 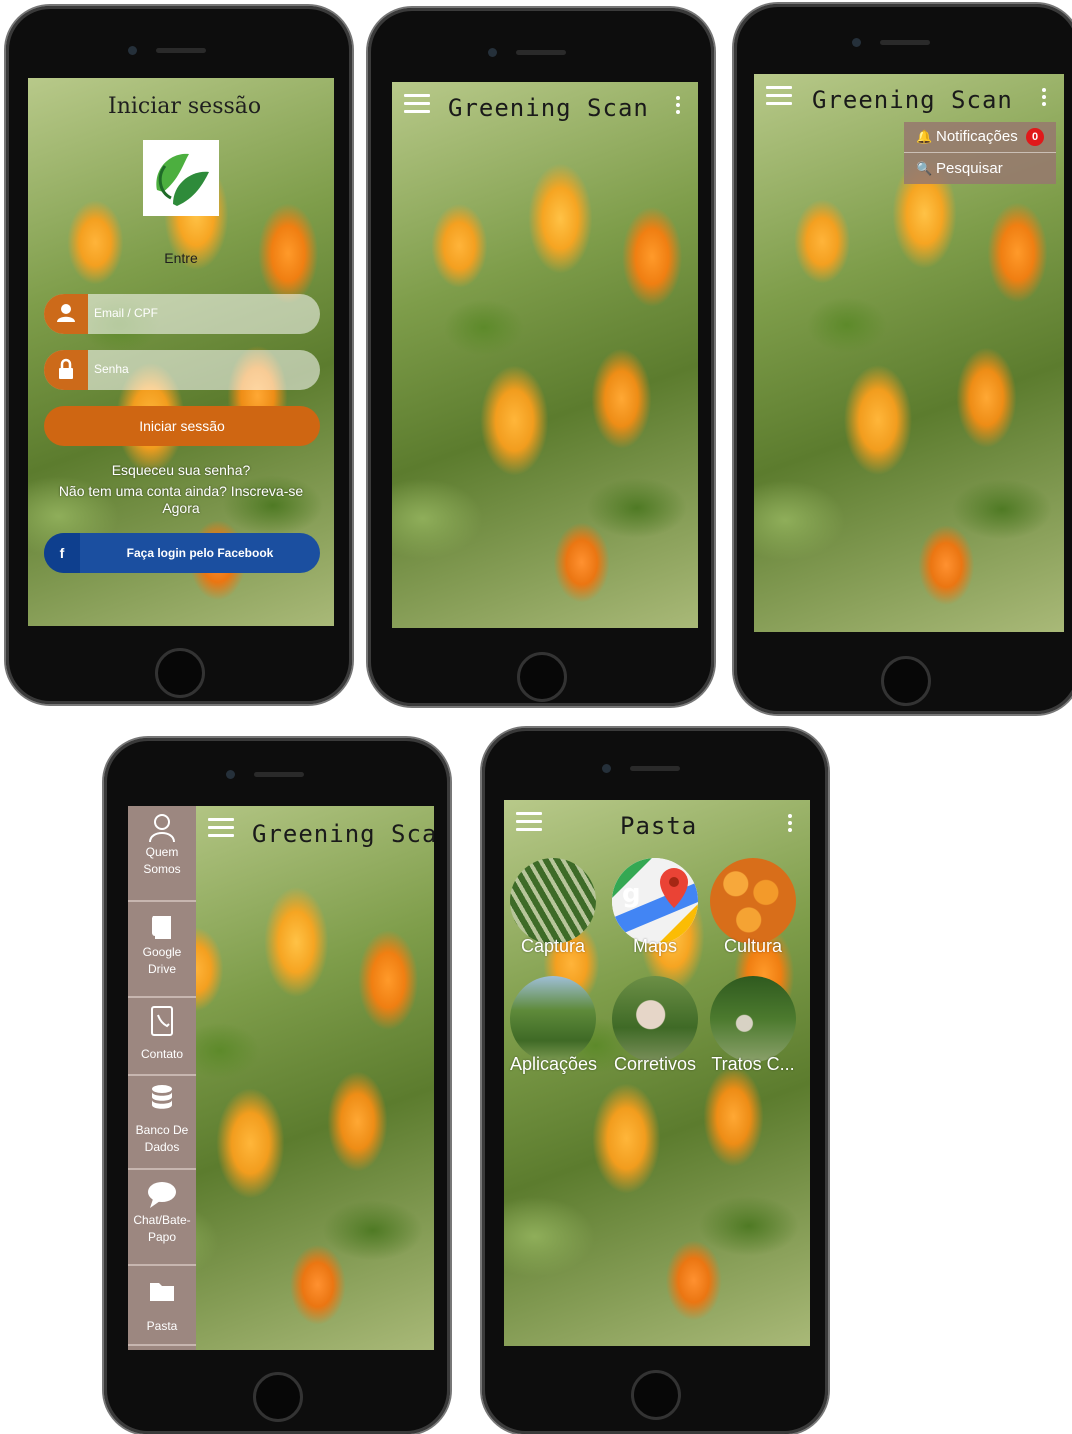 I want to click on sidebar-item-banco-de-dados: Banco De Dados, so click(x=162, y=1123).